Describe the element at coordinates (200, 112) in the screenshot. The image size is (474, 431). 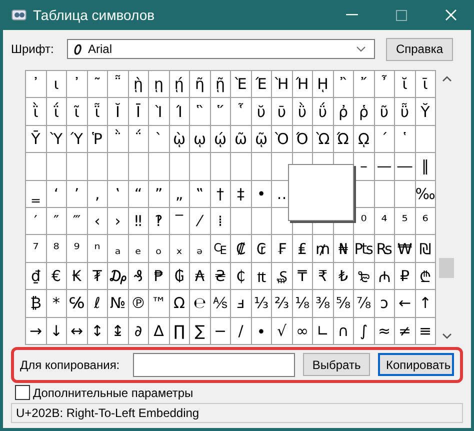
I see `symbol-cell: ῝` at that location.